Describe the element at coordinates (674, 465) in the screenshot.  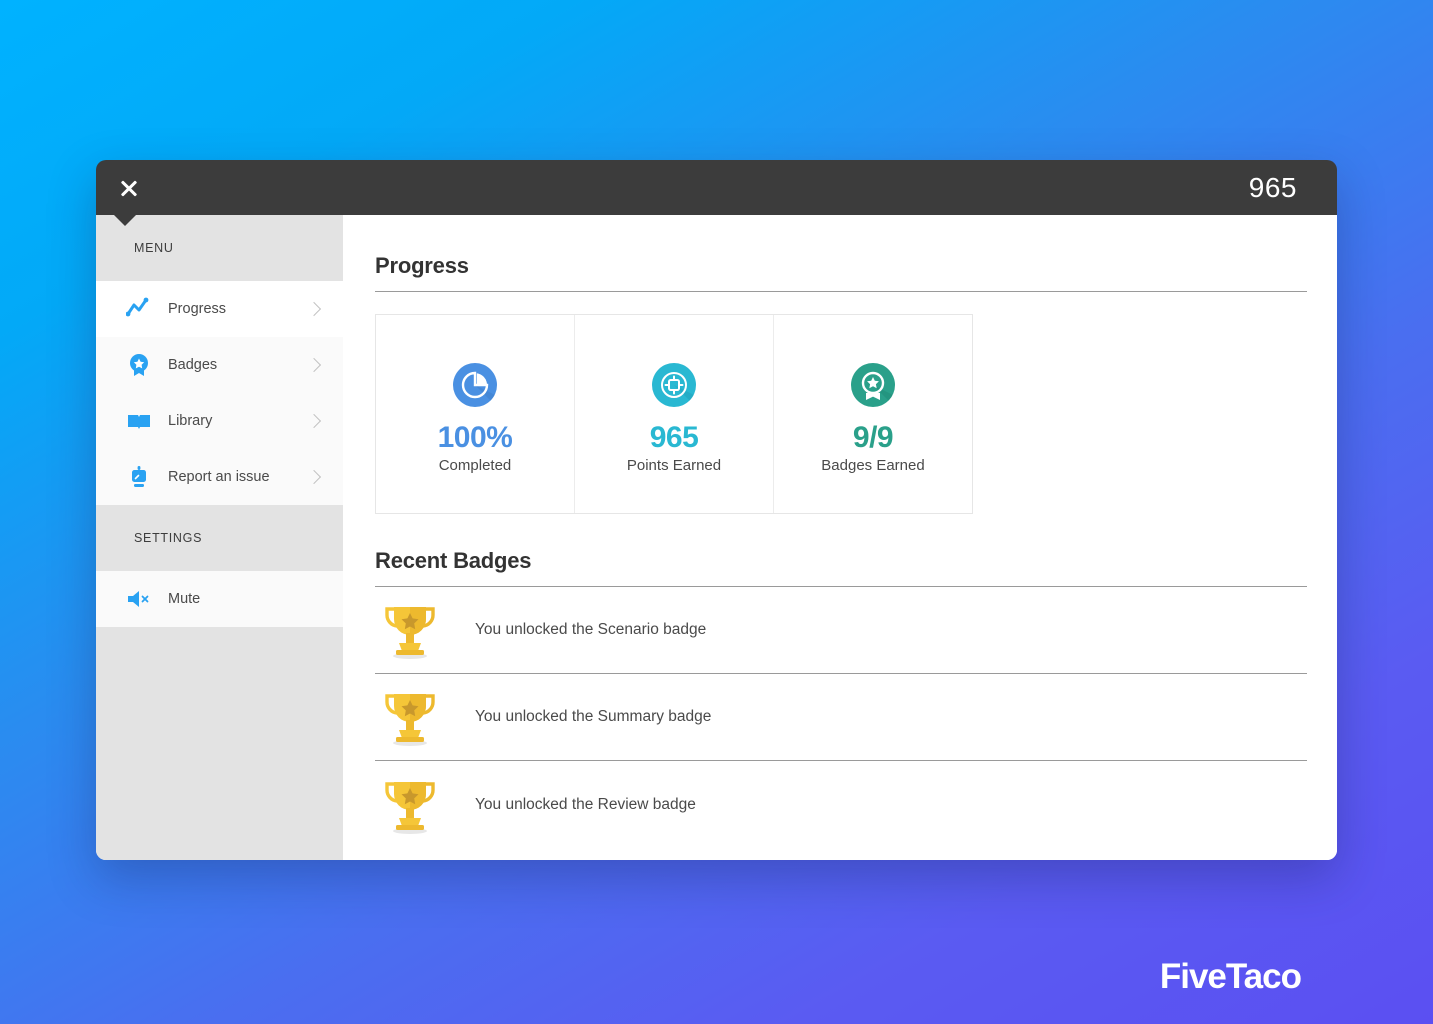
I see `stat-label: Points Earned` at that location.